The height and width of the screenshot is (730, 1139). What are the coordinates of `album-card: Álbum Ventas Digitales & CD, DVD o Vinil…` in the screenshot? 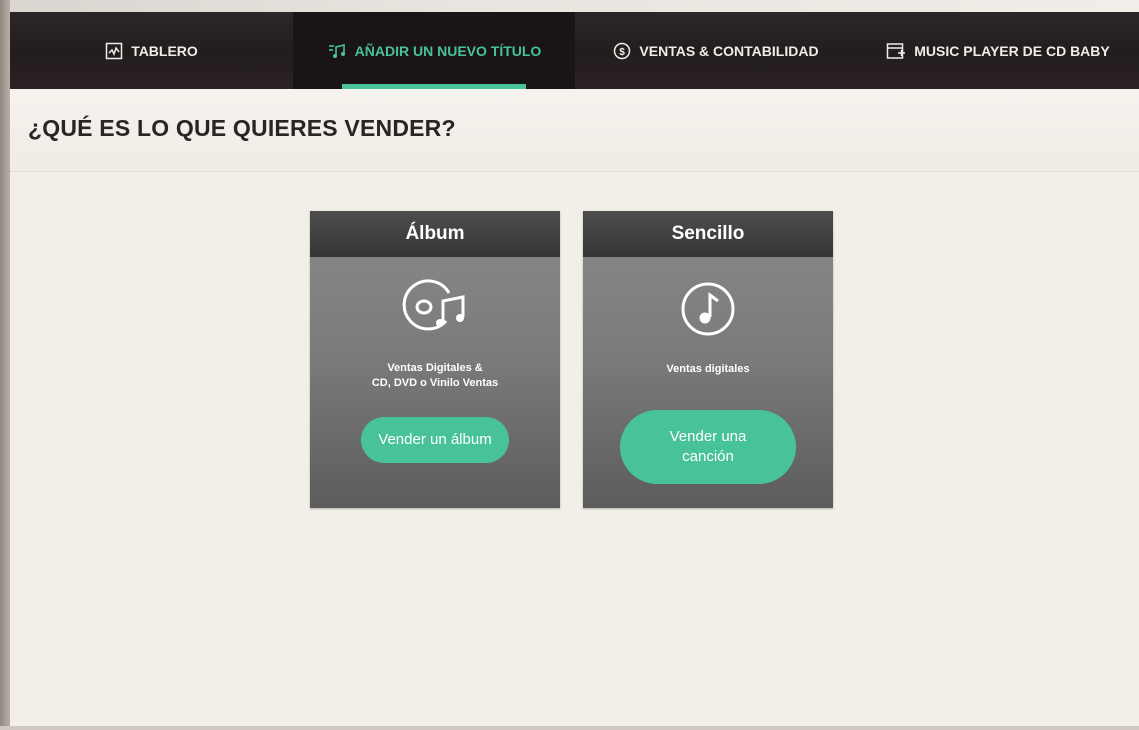 It's located at (435, 359).